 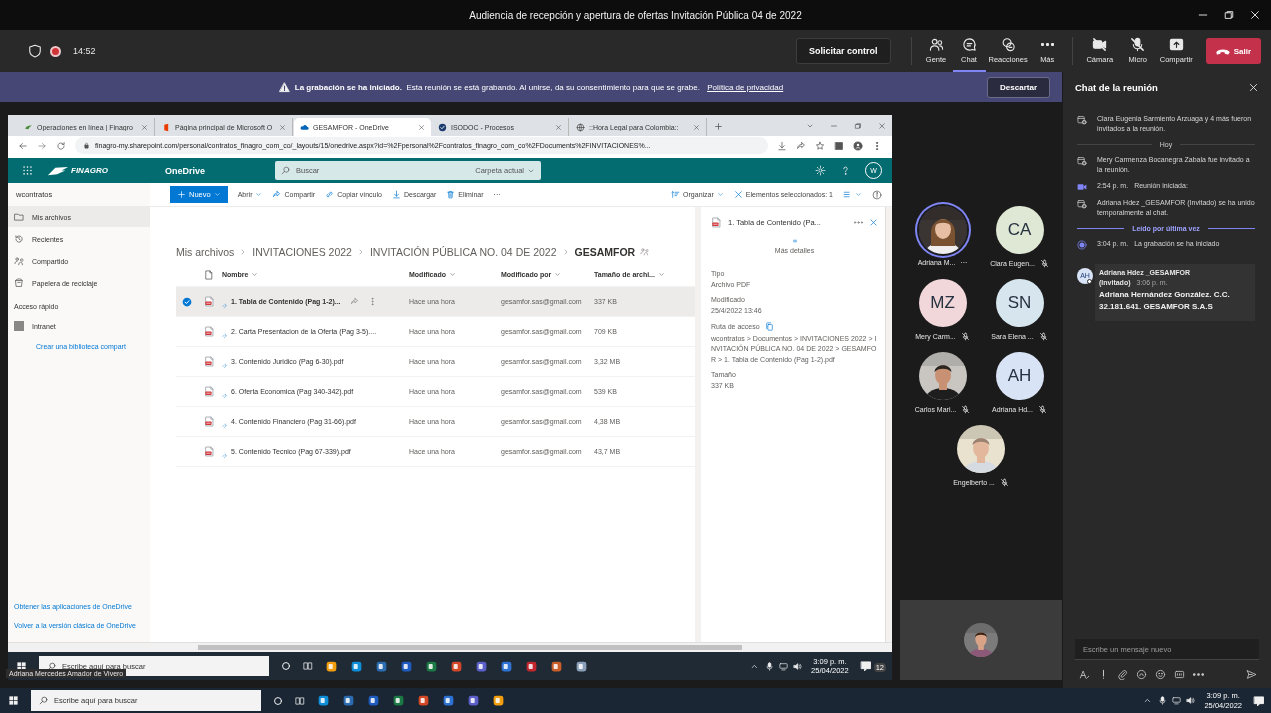 I want to click on banner-message: La grabación se ha iniciado. Esta reunión se está grabando. Al unirse, da su consentimiento para que se grabe. Política de privacidad, so click(x=531, y=87).